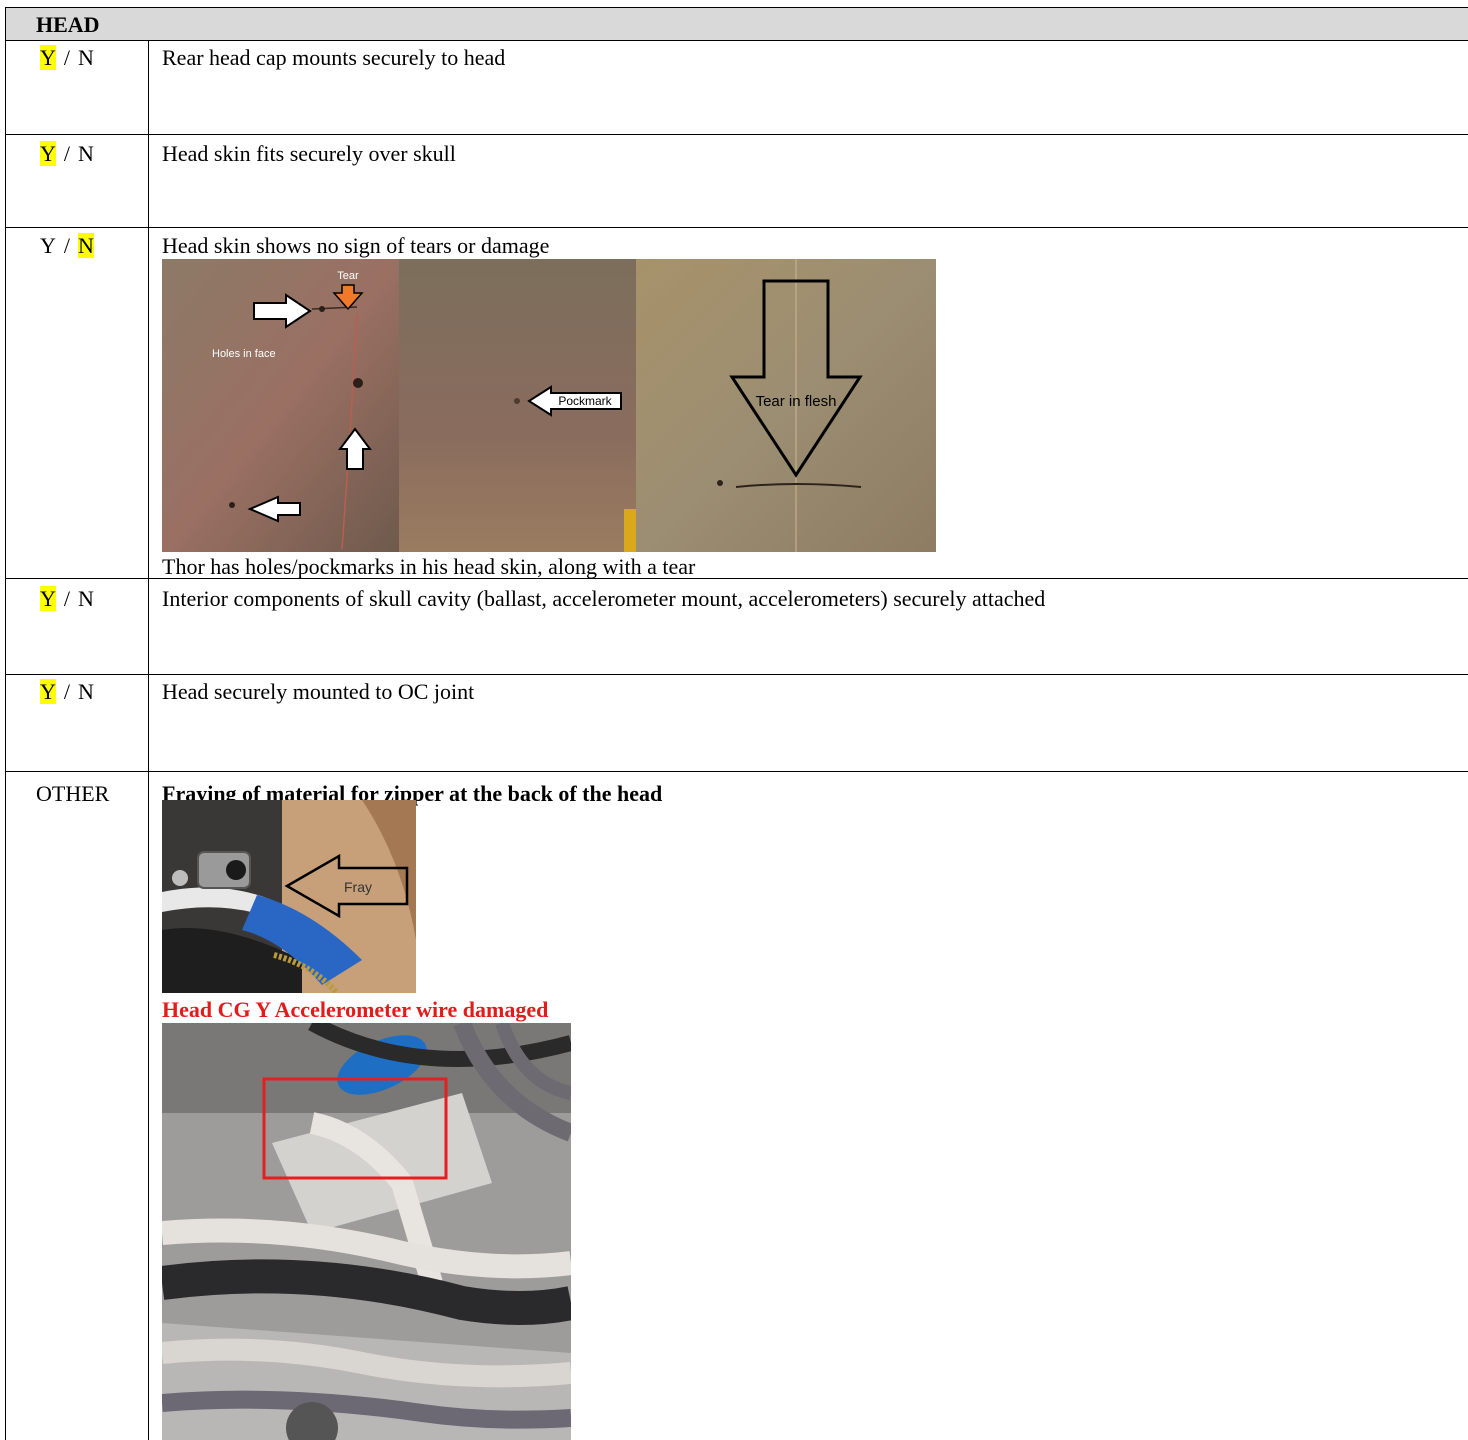 The height and width of the screenshot is (1440, 1468). What do you see at coordinates (148, 740) in the screenshot?
I see `column-divider` at bounding box center [148, 740].